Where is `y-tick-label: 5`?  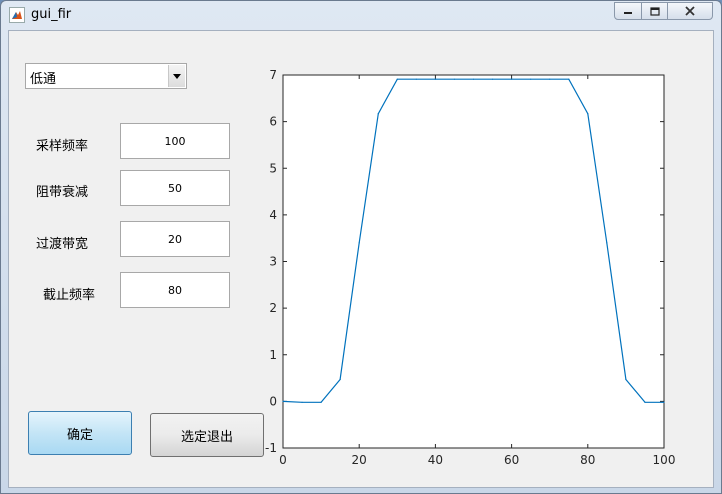
y-tick-label: 5 is located at coordinates (273, 168).